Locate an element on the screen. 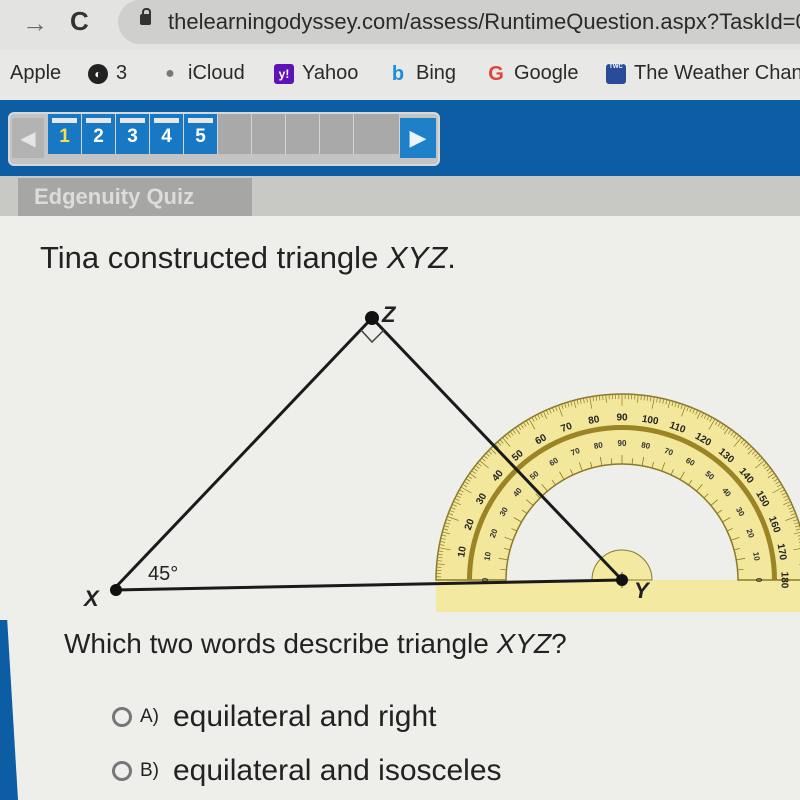  vertex-y-label: Y is located at coordinates (642, 590).